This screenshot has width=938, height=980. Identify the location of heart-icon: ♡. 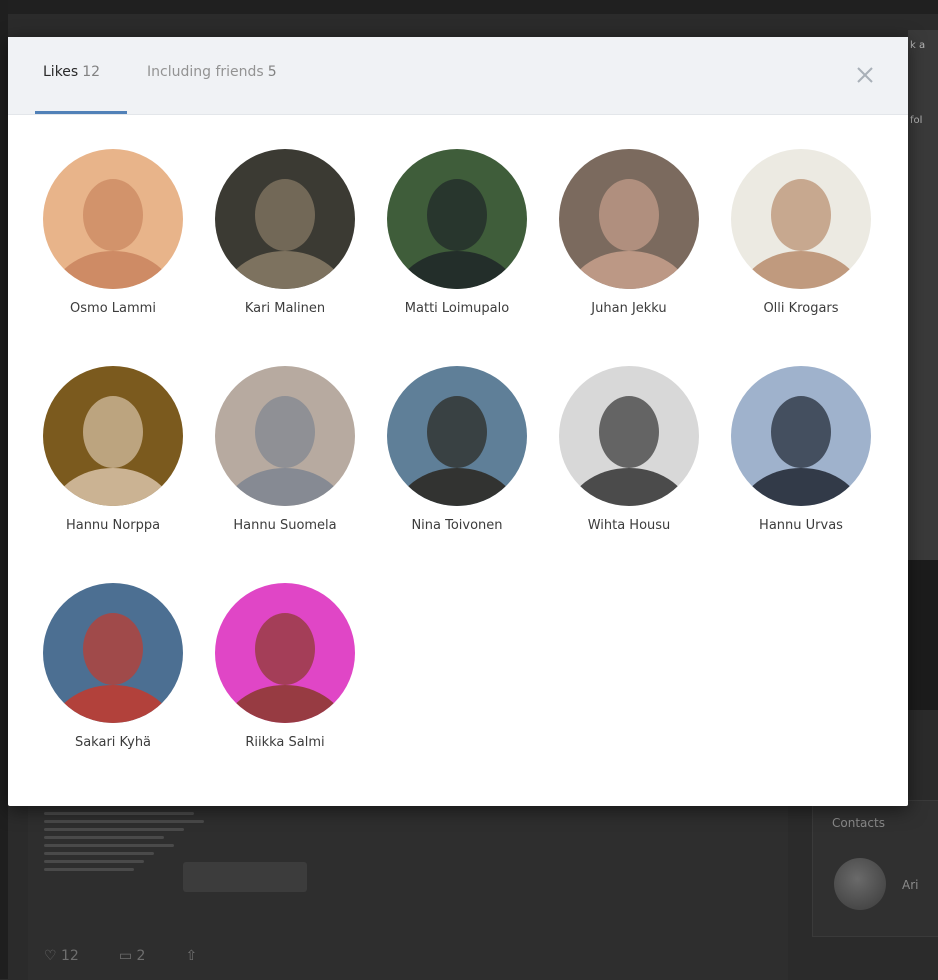
(50, 956).